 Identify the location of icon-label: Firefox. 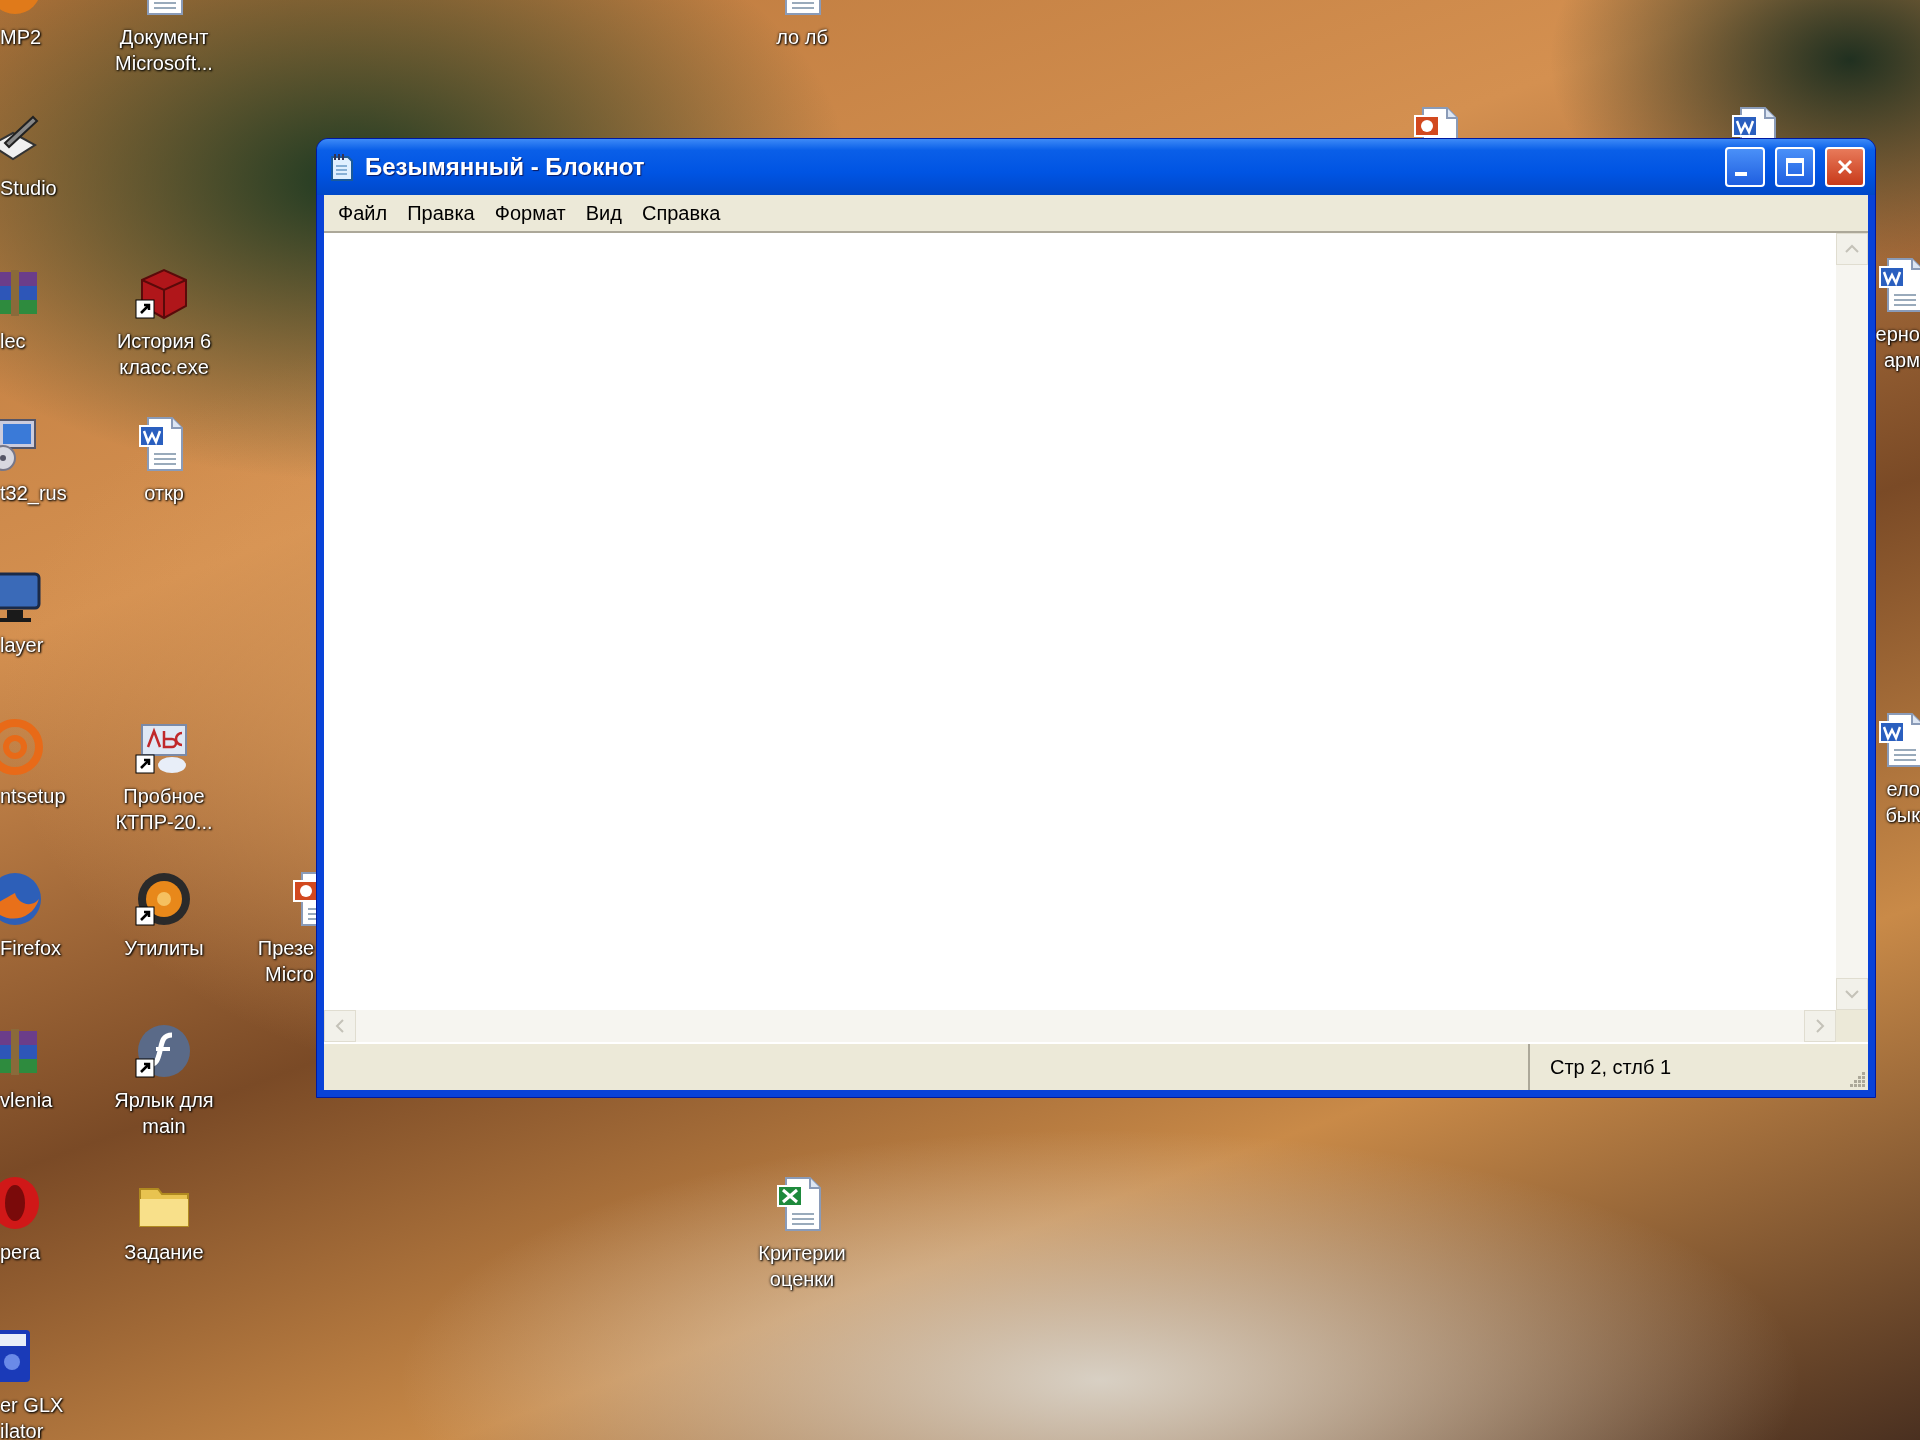
(31, 948).